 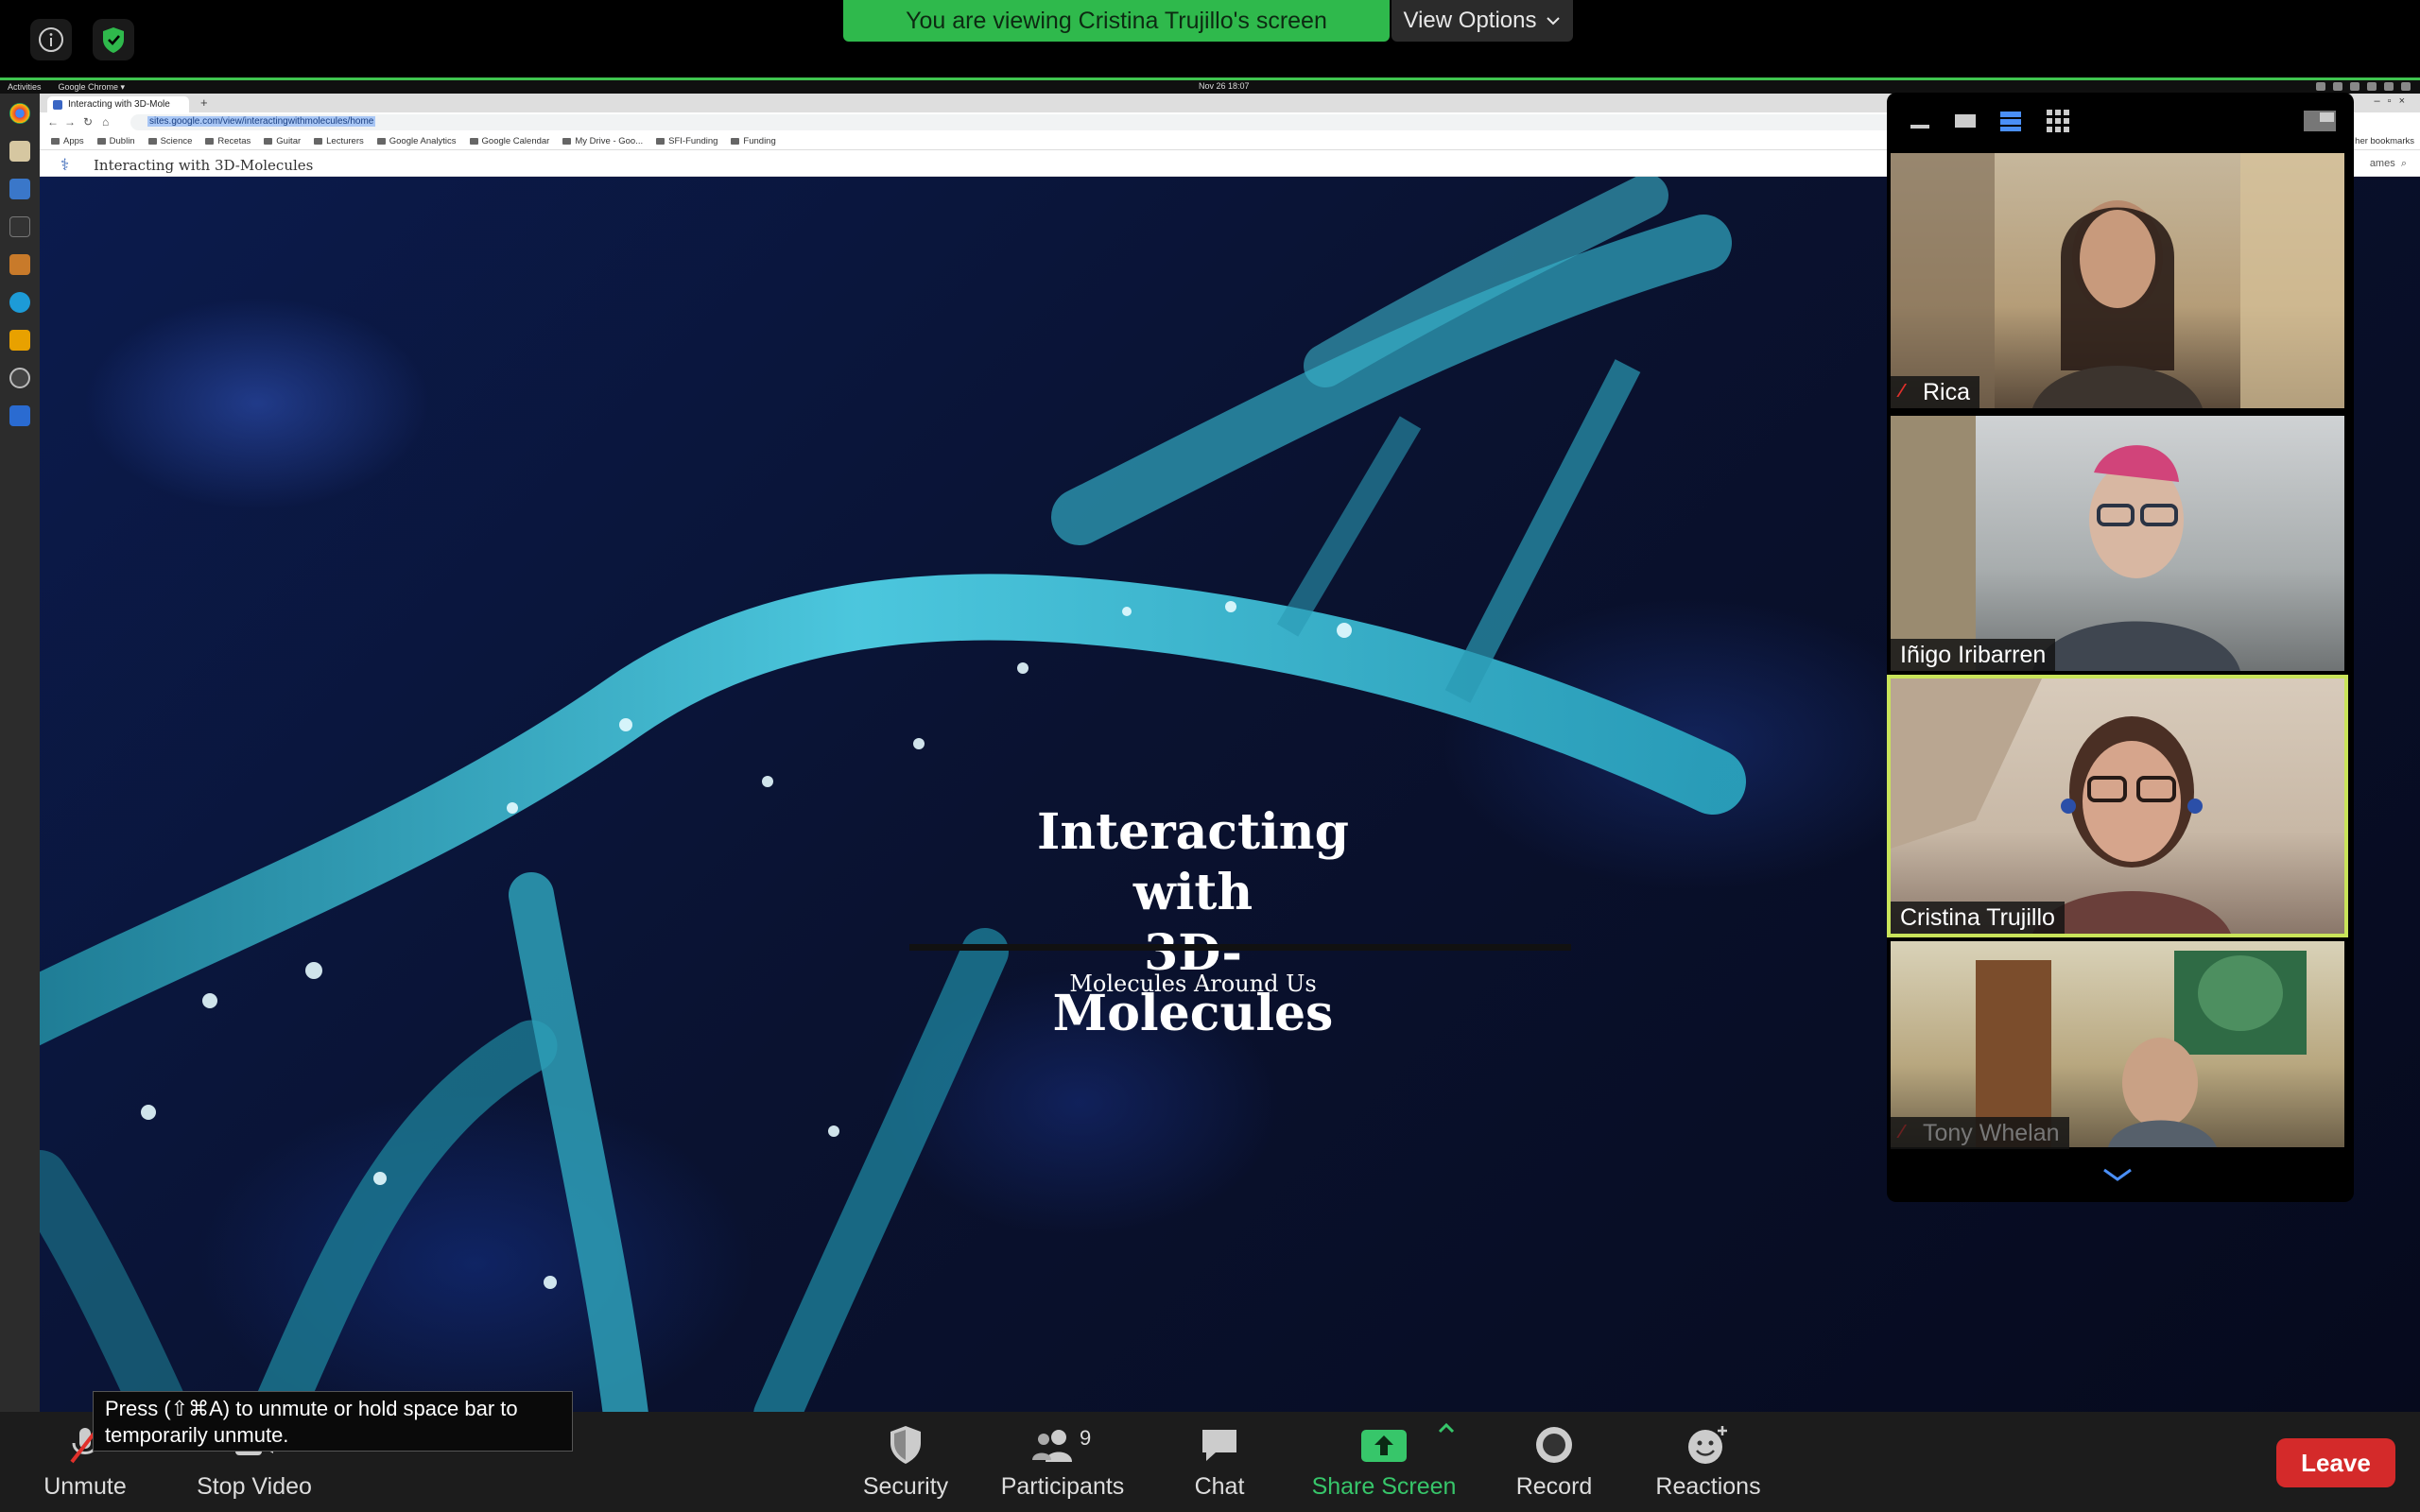 What do you see at coordinates (1554, 1486) in the screenshot?
I see `record-label: Record` at bounding box center [1554, 1486].